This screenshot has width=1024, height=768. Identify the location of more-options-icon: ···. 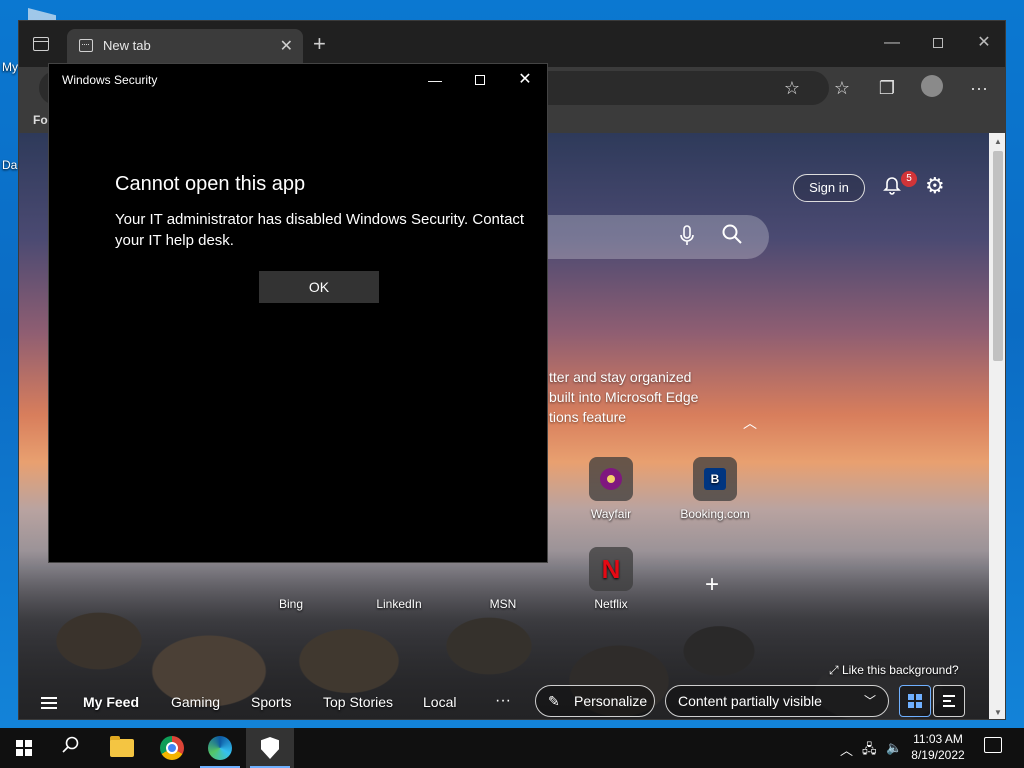
(979, 88).